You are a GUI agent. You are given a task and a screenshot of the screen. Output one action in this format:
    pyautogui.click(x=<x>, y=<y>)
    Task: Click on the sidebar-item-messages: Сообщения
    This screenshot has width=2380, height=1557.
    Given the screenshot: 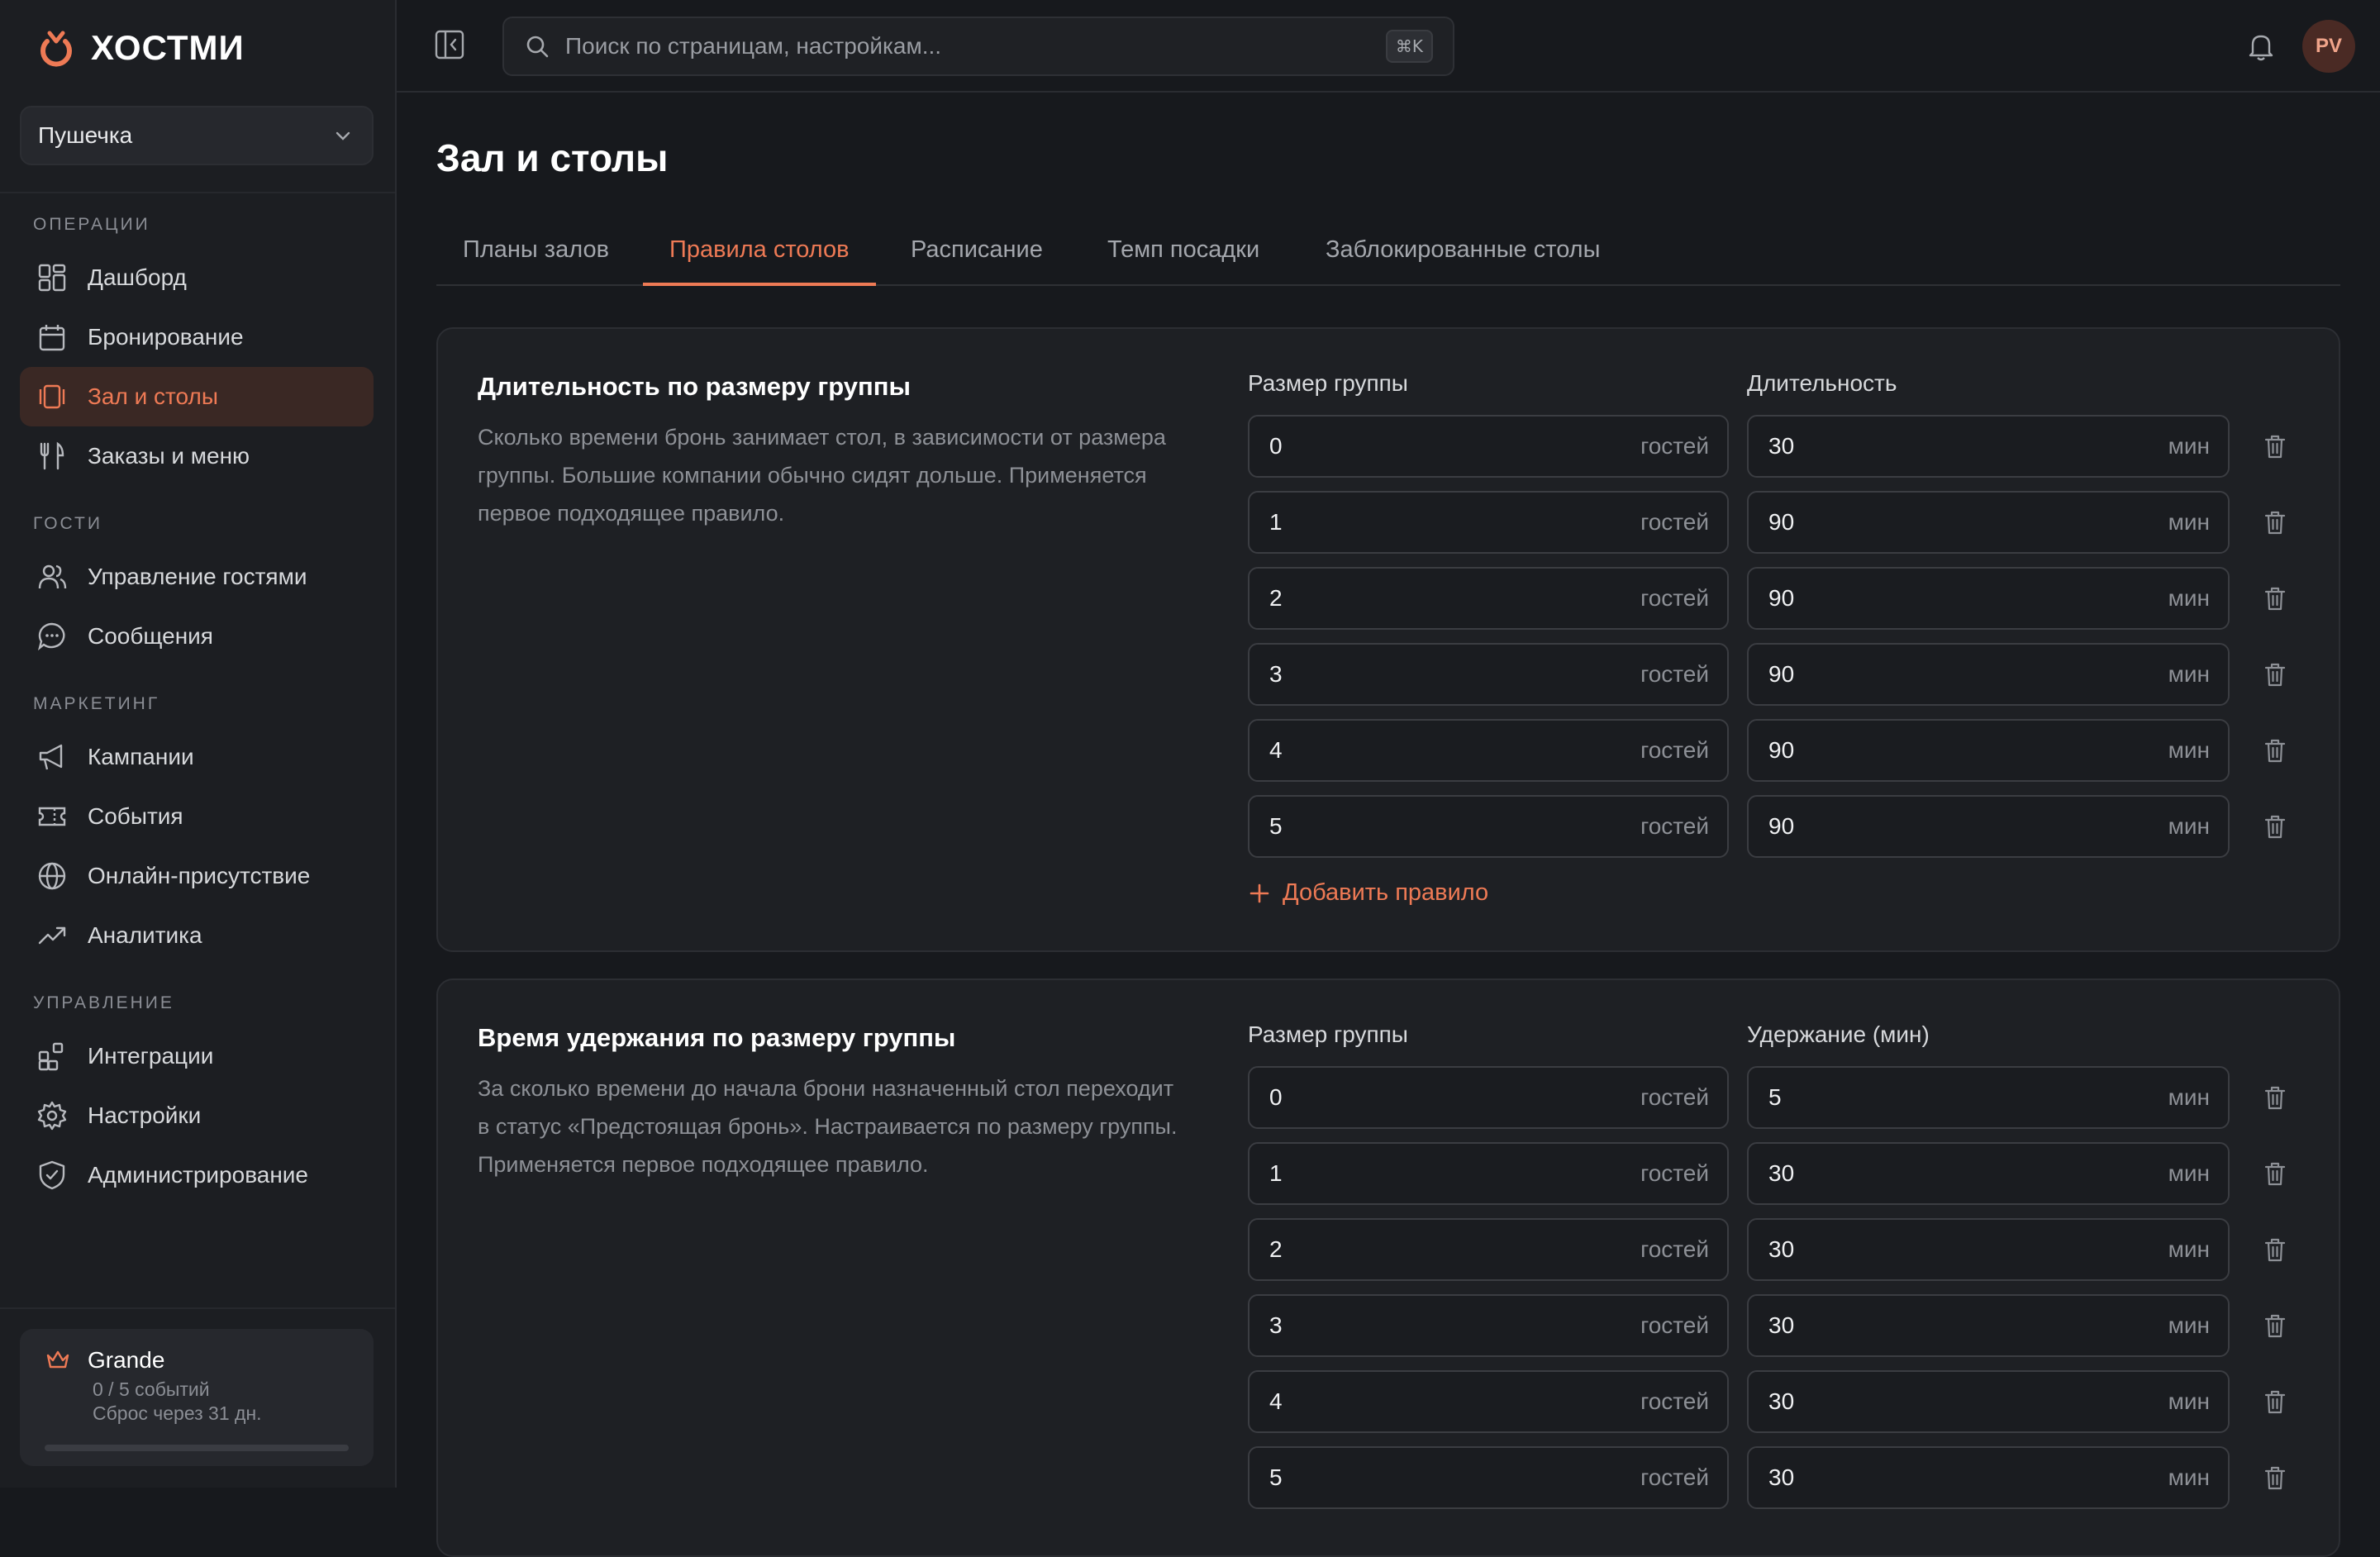 What is the action you would take?
    pyautogui.click(x=197, y=636)
    